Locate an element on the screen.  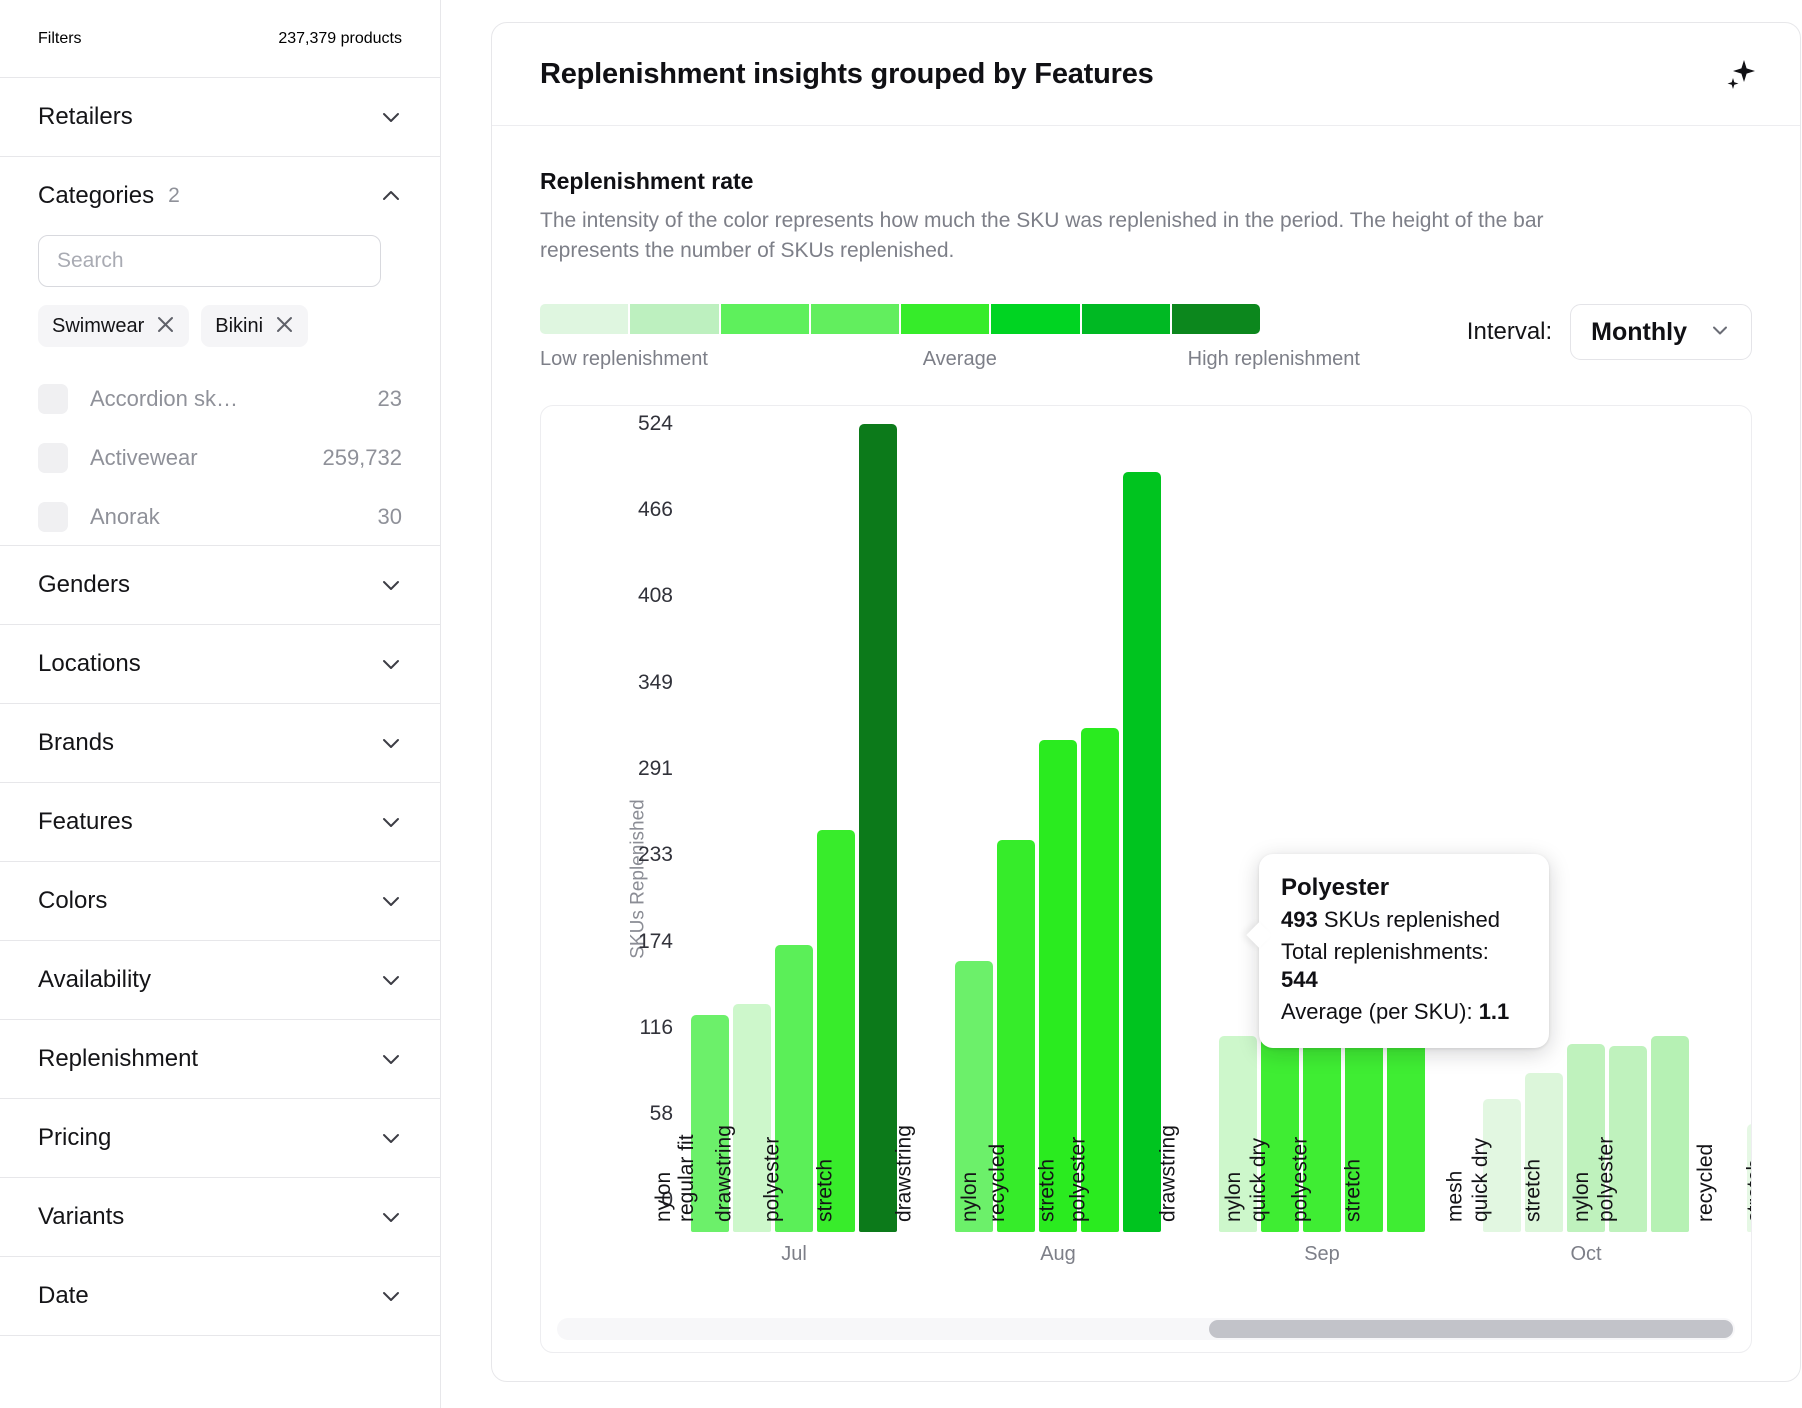
tooltip-average-line: Average (per SKU): 1.1 is located at coordinates (1404, 1012).